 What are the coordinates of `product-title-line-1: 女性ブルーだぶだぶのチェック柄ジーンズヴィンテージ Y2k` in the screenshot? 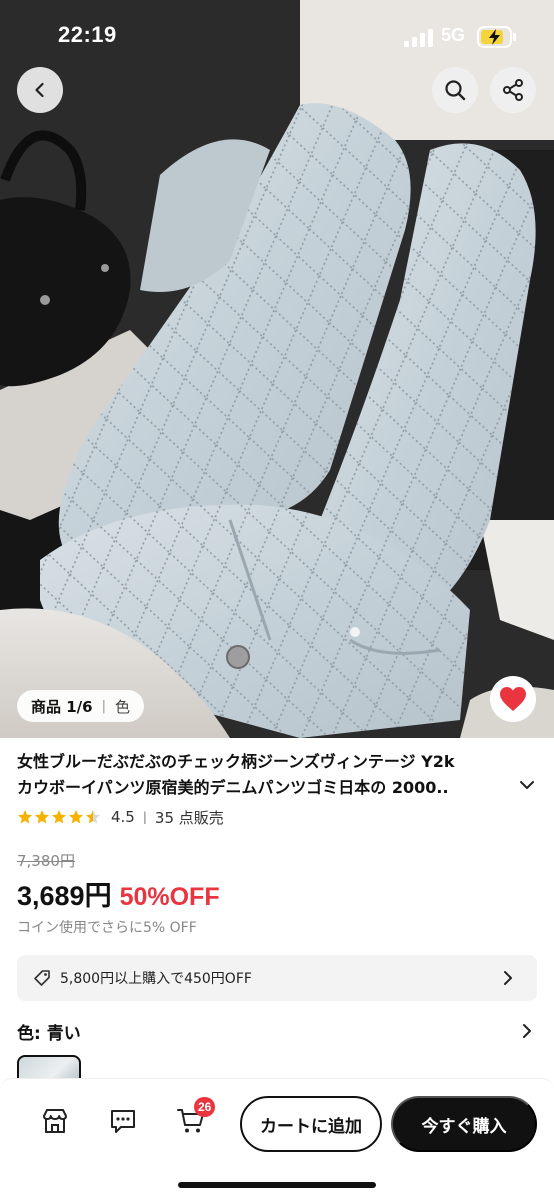 It's located at (236, 761).